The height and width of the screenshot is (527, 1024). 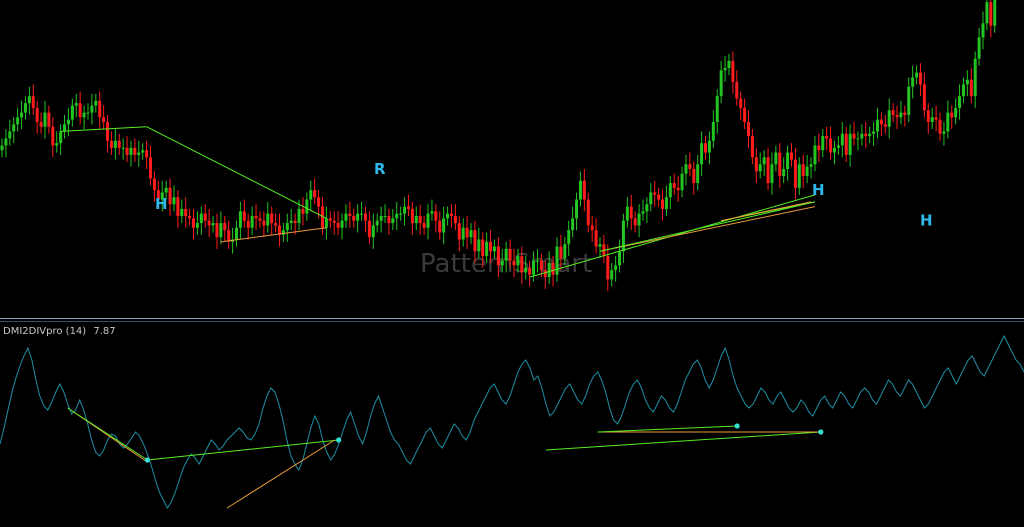 I want to click on pivot-dot, so click(x=339, y=440).